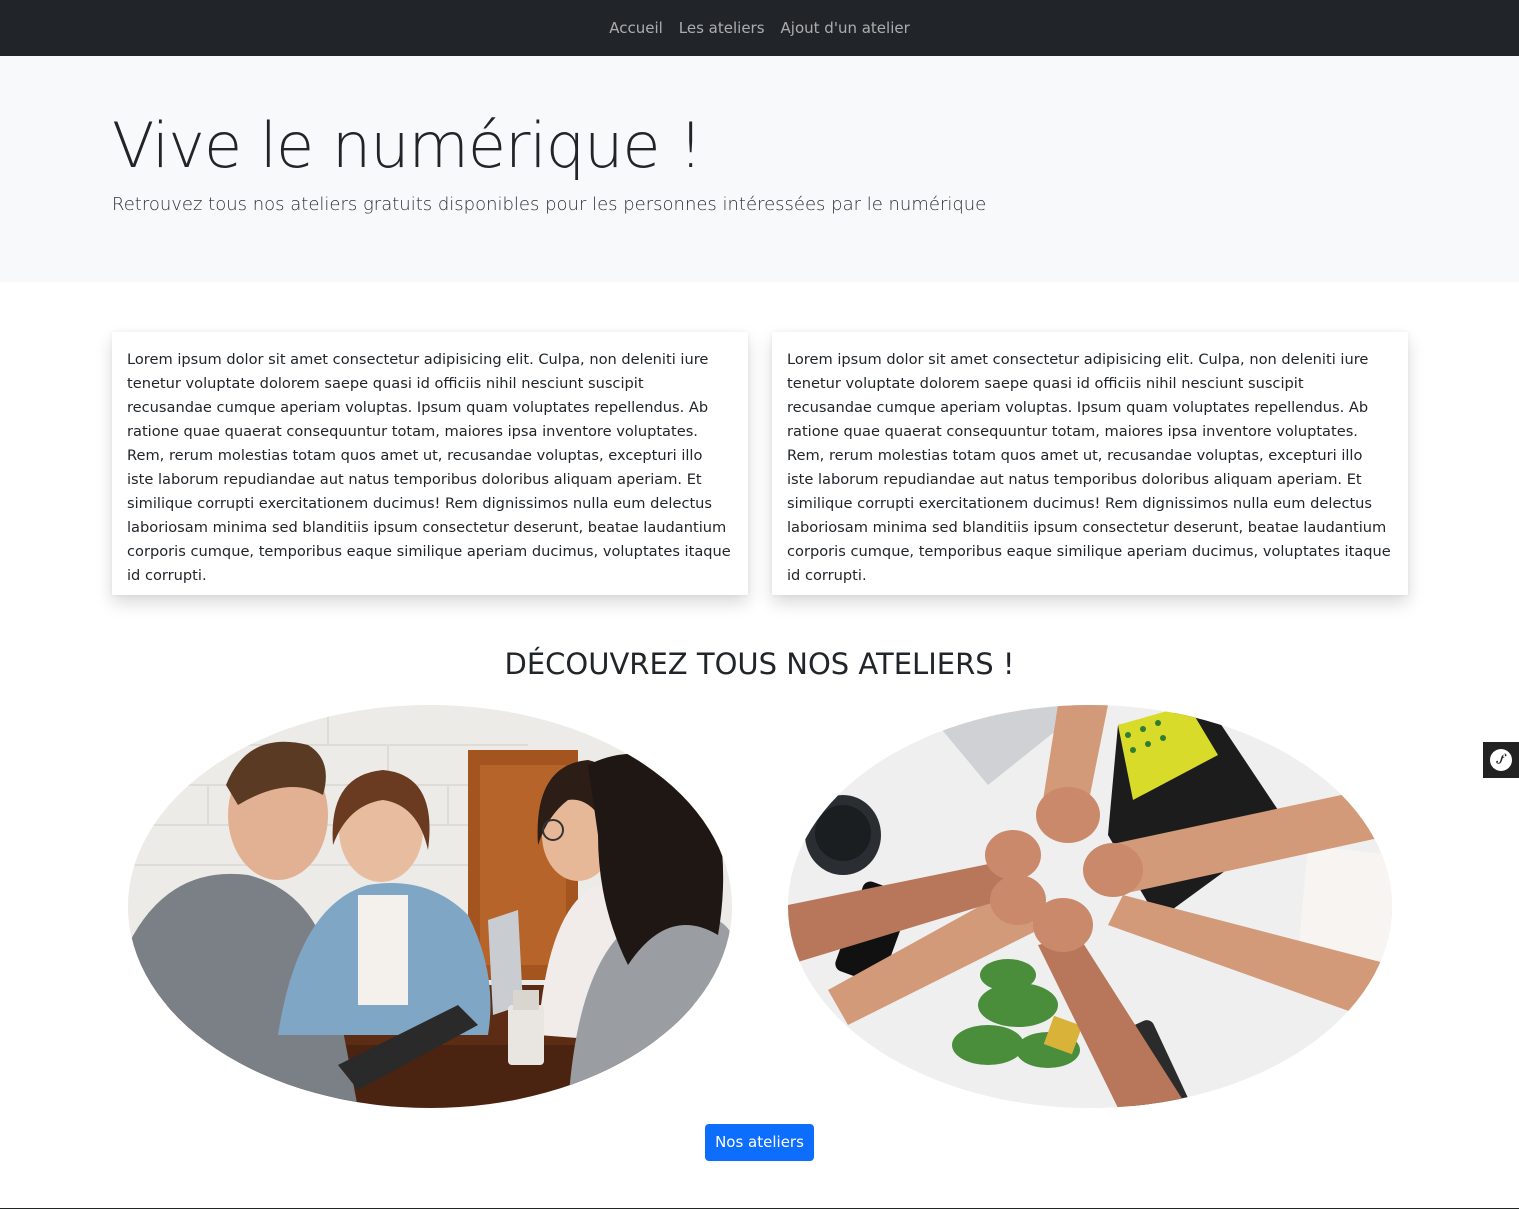 The width and height of the screenshot is (1519, 1210). What do you see at coordinates (636, 28) in the screenshot?
I see `nav-link-accueil: Accueil` at bounding box center [636, 28].